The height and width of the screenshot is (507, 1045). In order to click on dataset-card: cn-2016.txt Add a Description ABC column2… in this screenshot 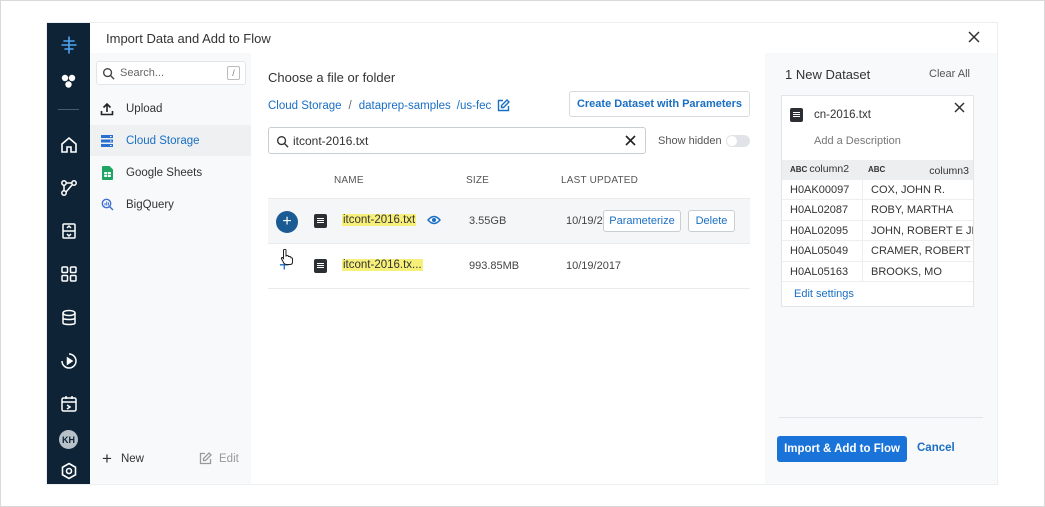, I will do `click(877, 201)`.